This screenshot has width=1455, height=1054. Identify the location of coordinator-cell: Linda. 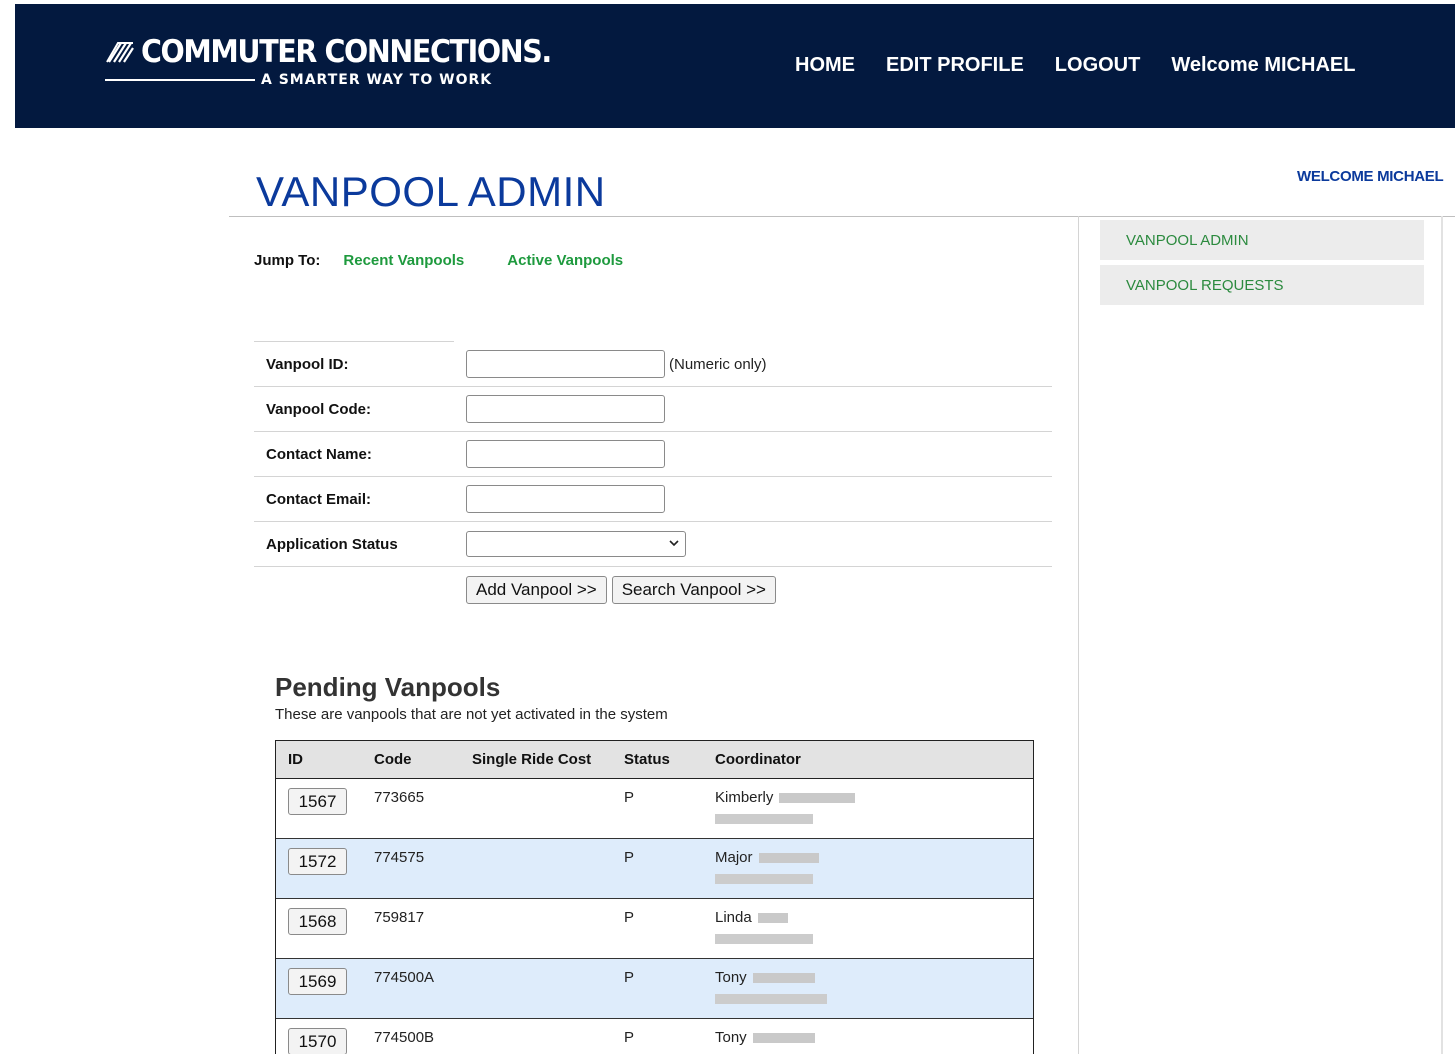
(874, 928).